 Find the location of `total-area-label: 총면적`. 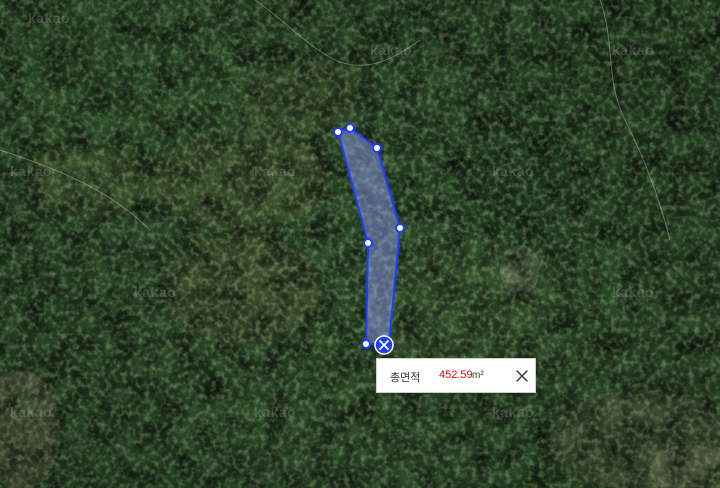

total-area-label: 총면적 is located at coordinates (405, 378).